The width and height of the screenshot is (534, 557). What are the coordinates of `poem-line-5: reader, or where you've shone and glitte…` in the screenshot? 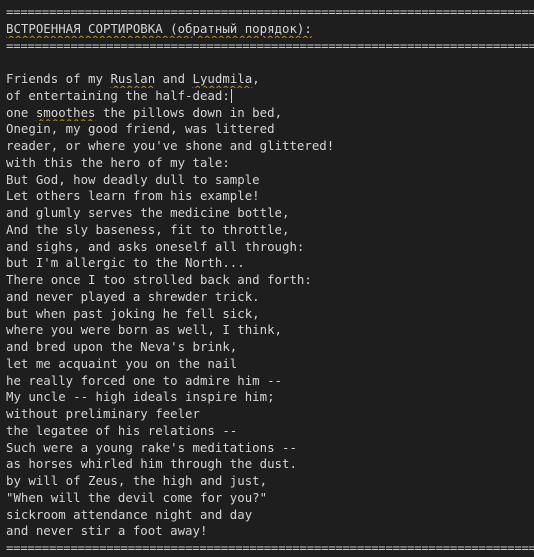 It's located at (170, 145).